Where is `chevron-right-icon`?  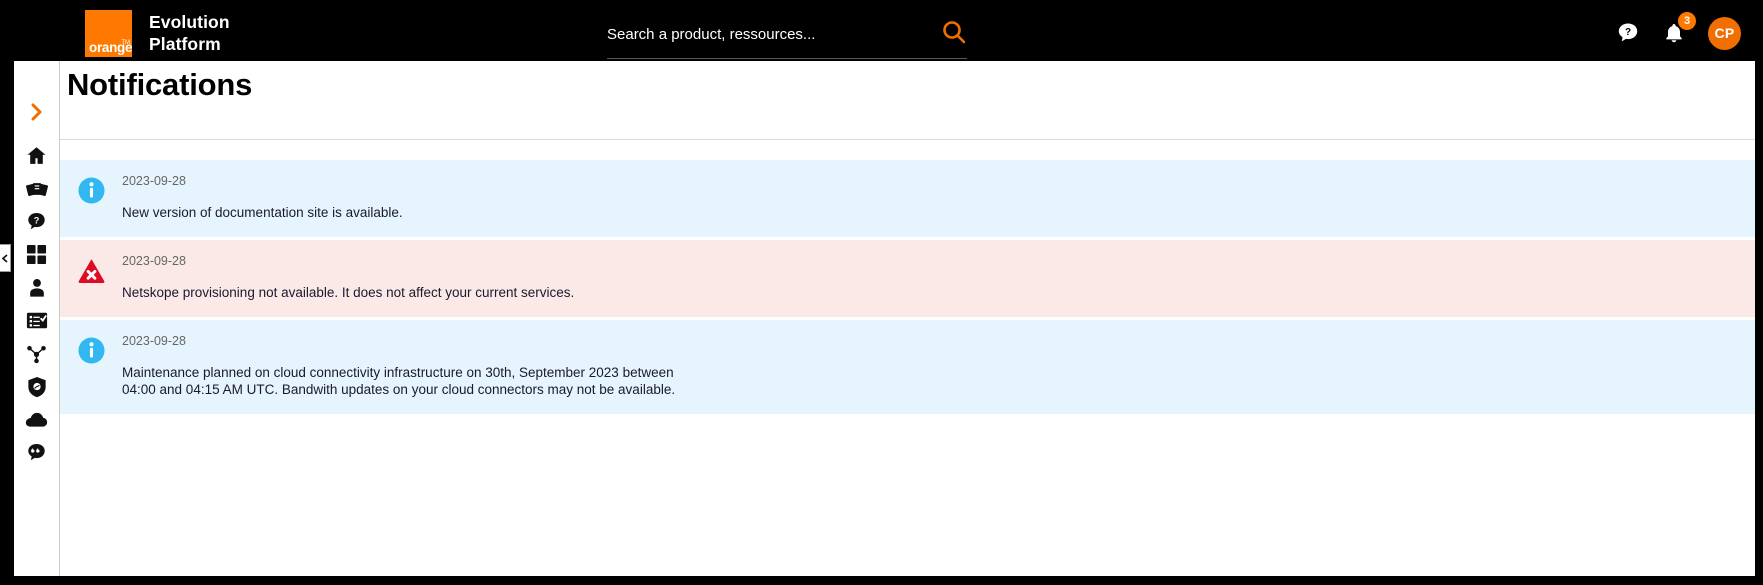
chevron-right-icon is located at coordinates (36, 111).